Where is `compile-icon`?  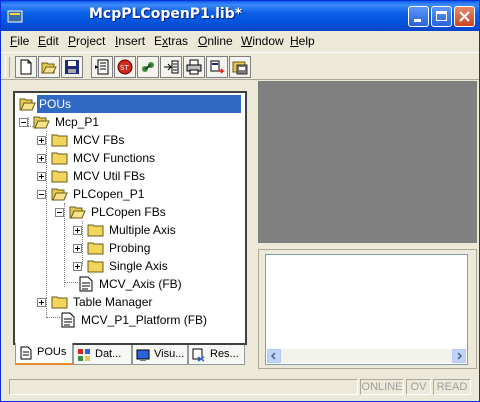 compile-icon is located at coordinates (102, 67).